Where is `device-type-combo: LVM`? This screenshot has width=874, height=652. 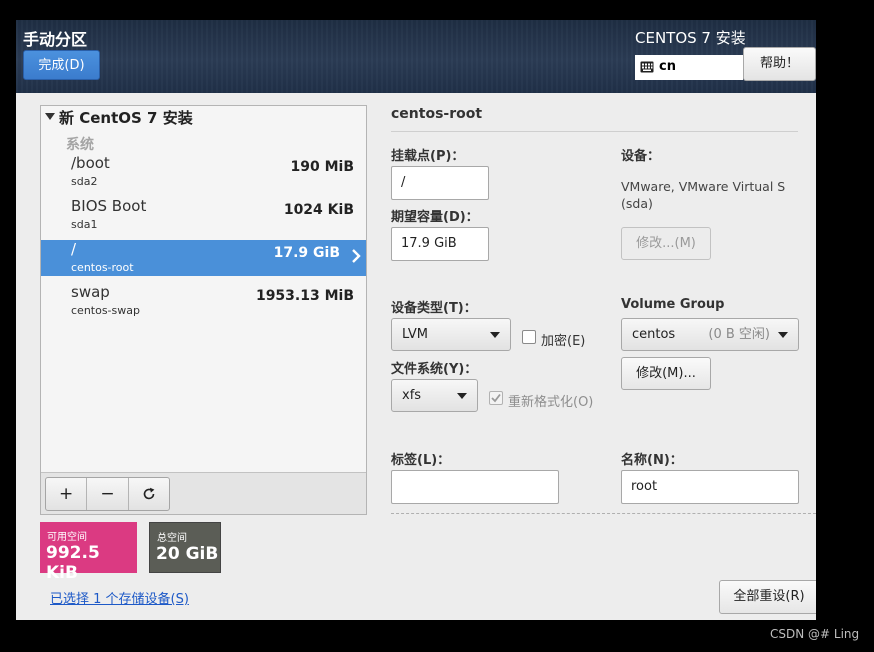
device-type-combo: LVM is located at coordinates (451, 334).